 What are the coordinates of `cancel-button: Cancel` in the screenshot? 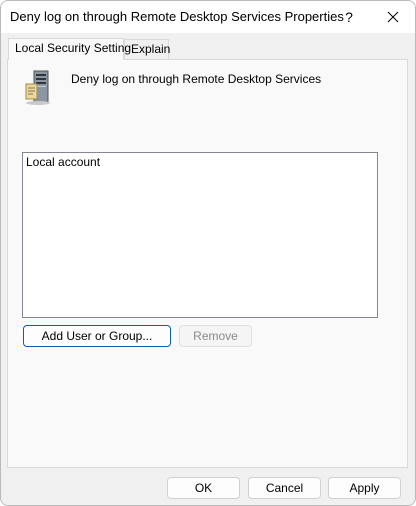 It's located at (284, 488).